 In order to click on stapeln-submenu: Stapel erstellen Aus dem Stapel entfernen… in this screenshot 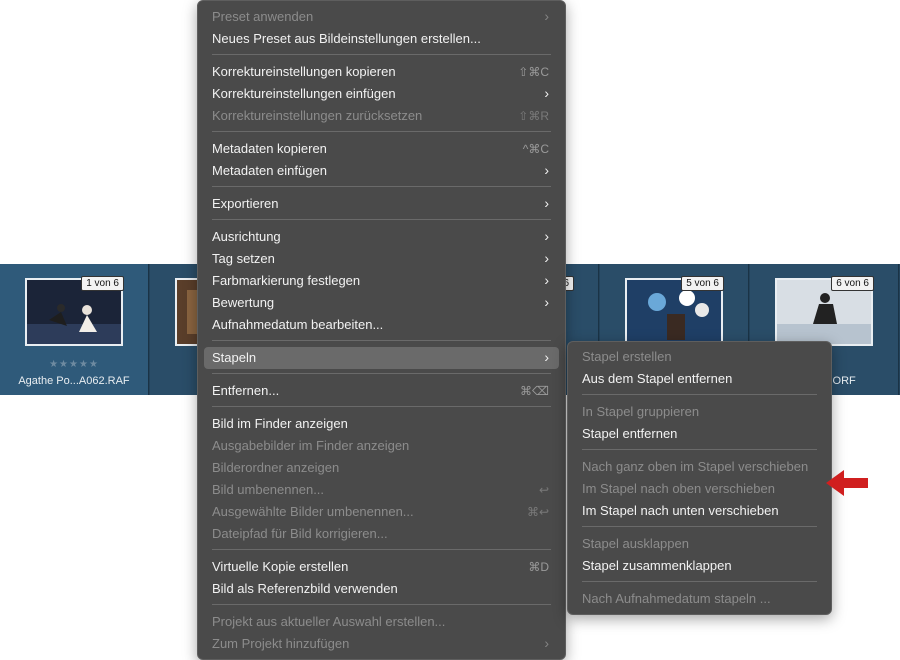, I will do `click(699, 478)`.